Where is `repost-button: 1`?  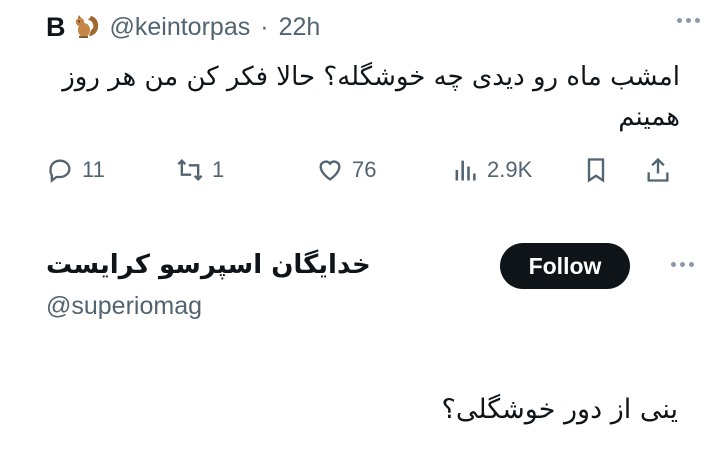
repost-button: 1 is located at coordinates (200, 170).